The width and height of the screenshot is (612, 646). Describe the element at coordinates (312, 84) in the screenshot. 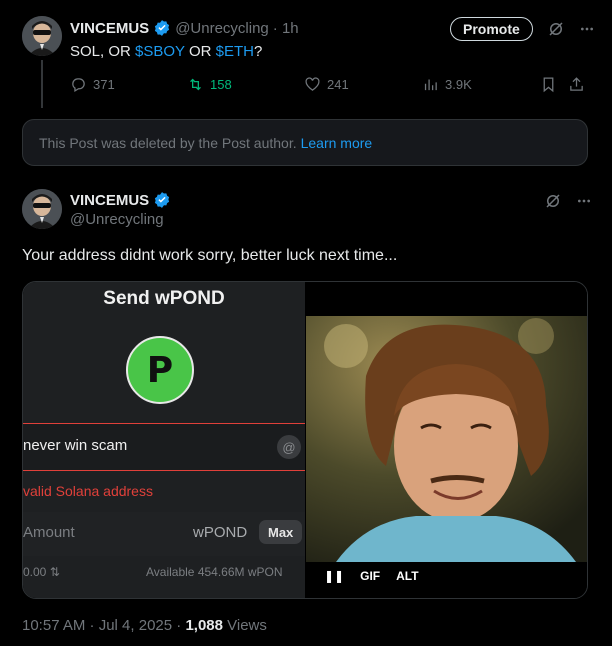

I see `heart-icon` at that location.